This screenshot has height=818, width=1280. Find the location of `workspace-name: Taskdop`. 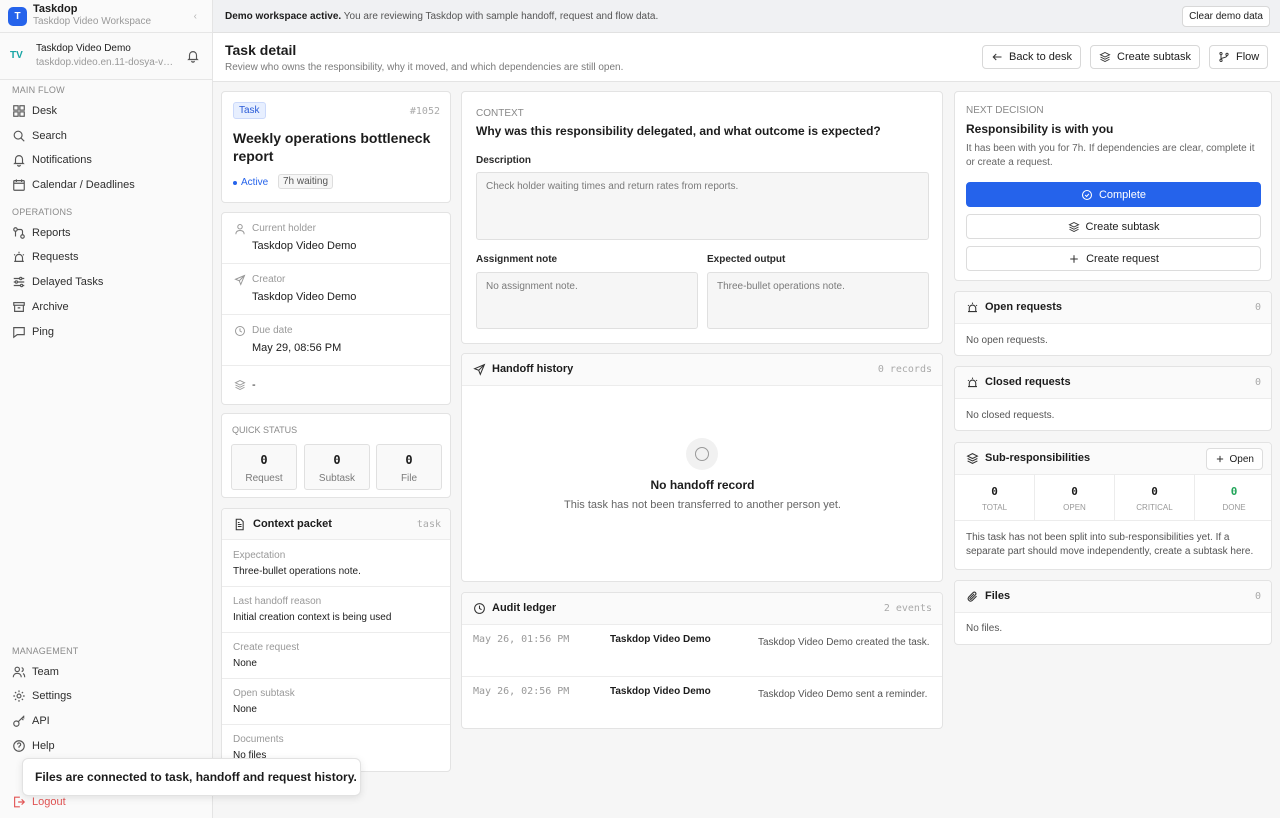

workspace-name: Taskdop is located at coordinates (55, 9).